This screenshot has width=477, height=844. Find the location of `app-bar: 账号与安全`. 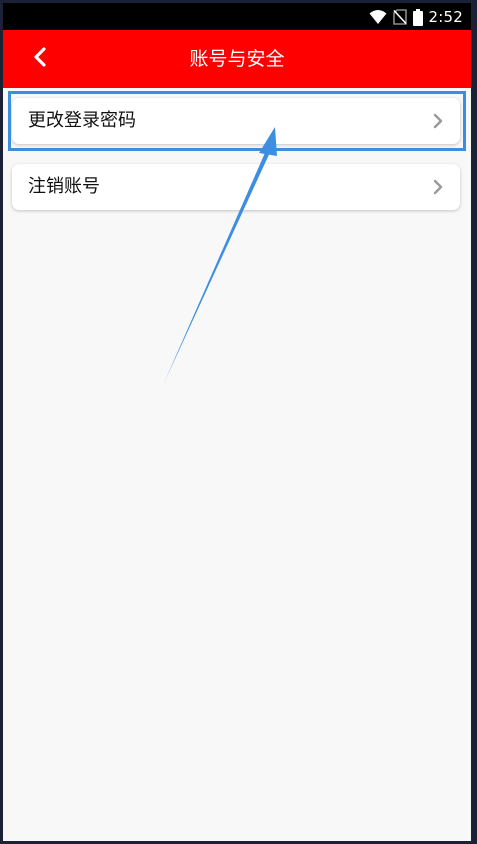

app-bar: 账号与安全 is located at coordinates (237, 59).